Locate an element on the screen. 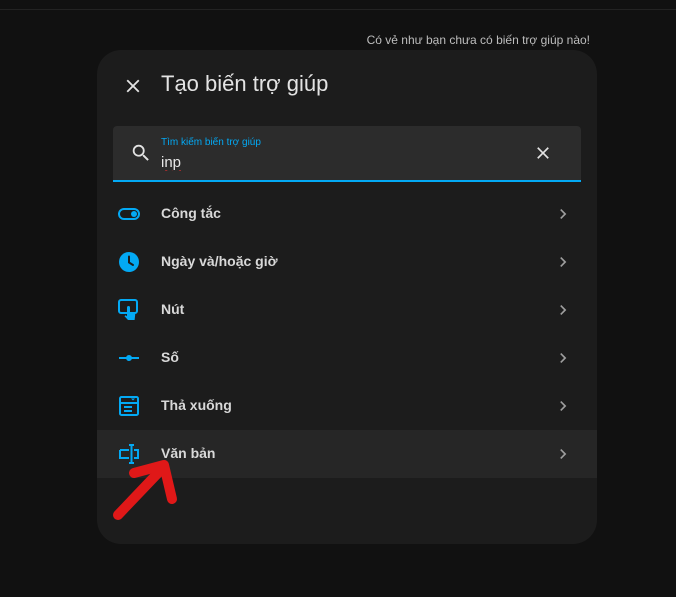 This screenshot has width=676, height=597. clear-icon is located at coordinates (543, 153).